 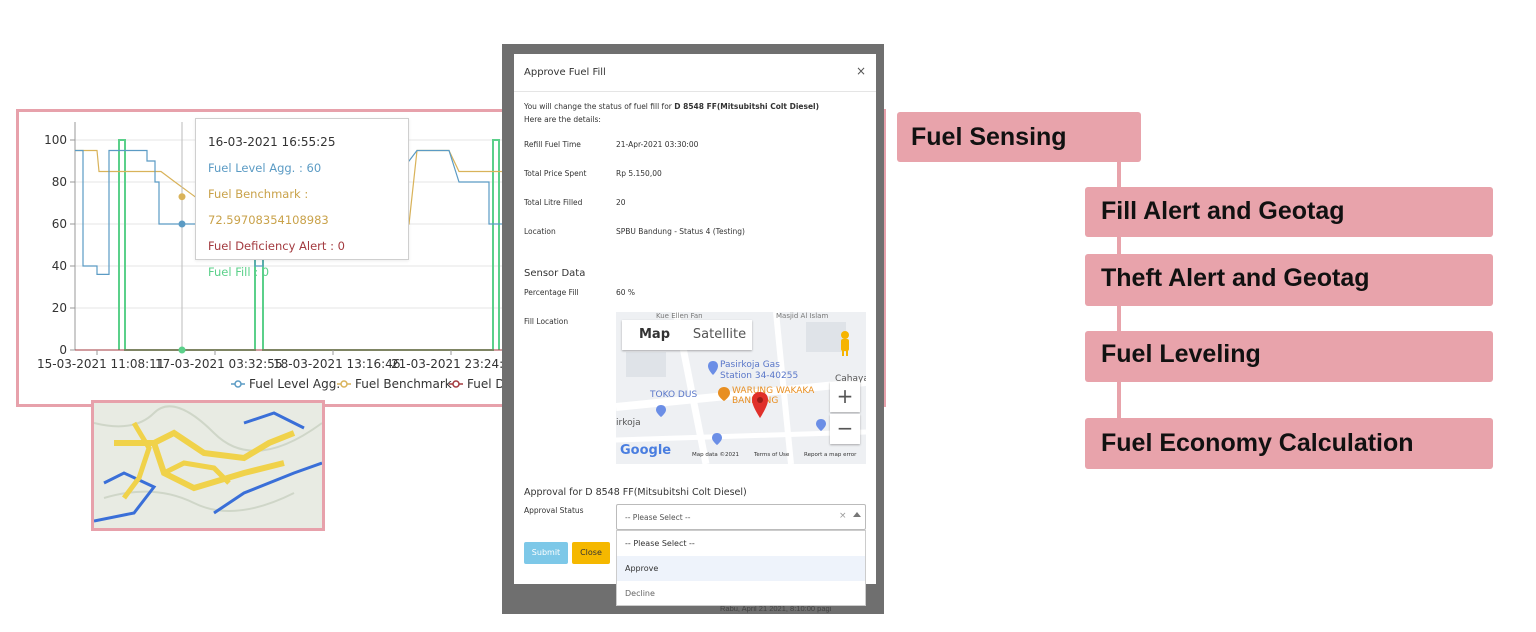 What do you see at coordinates (741, 543) in the screenshot?
I see `option-please-select: -- Please Select --` at bounding box center [741, 543].